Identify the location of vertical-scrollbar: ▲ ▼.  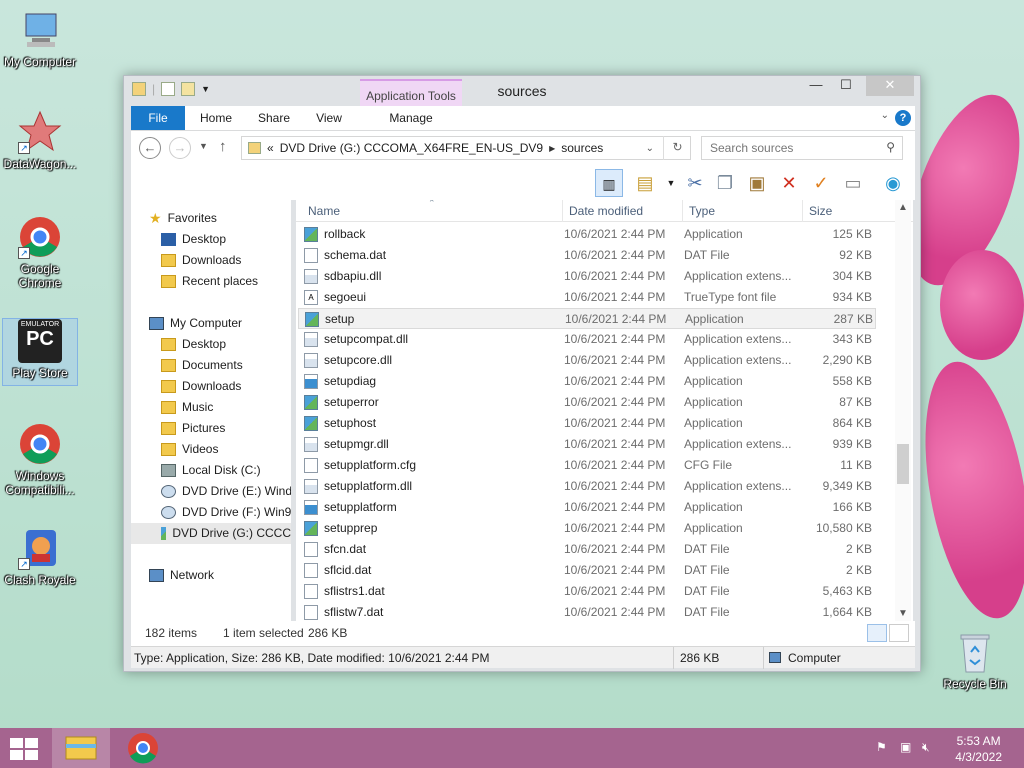
(903, 410).